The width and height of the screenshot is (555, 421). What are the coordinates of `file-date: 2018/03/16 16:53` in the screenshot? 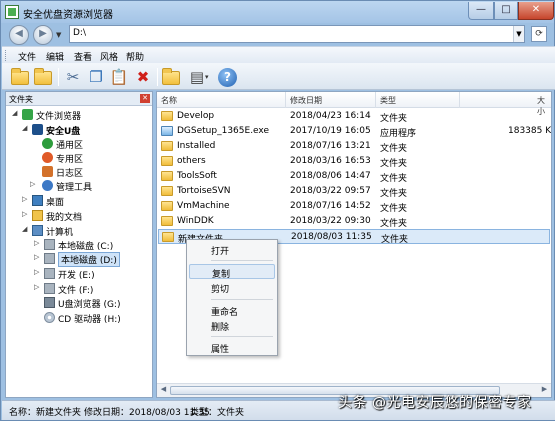 It's located at (330, 161).